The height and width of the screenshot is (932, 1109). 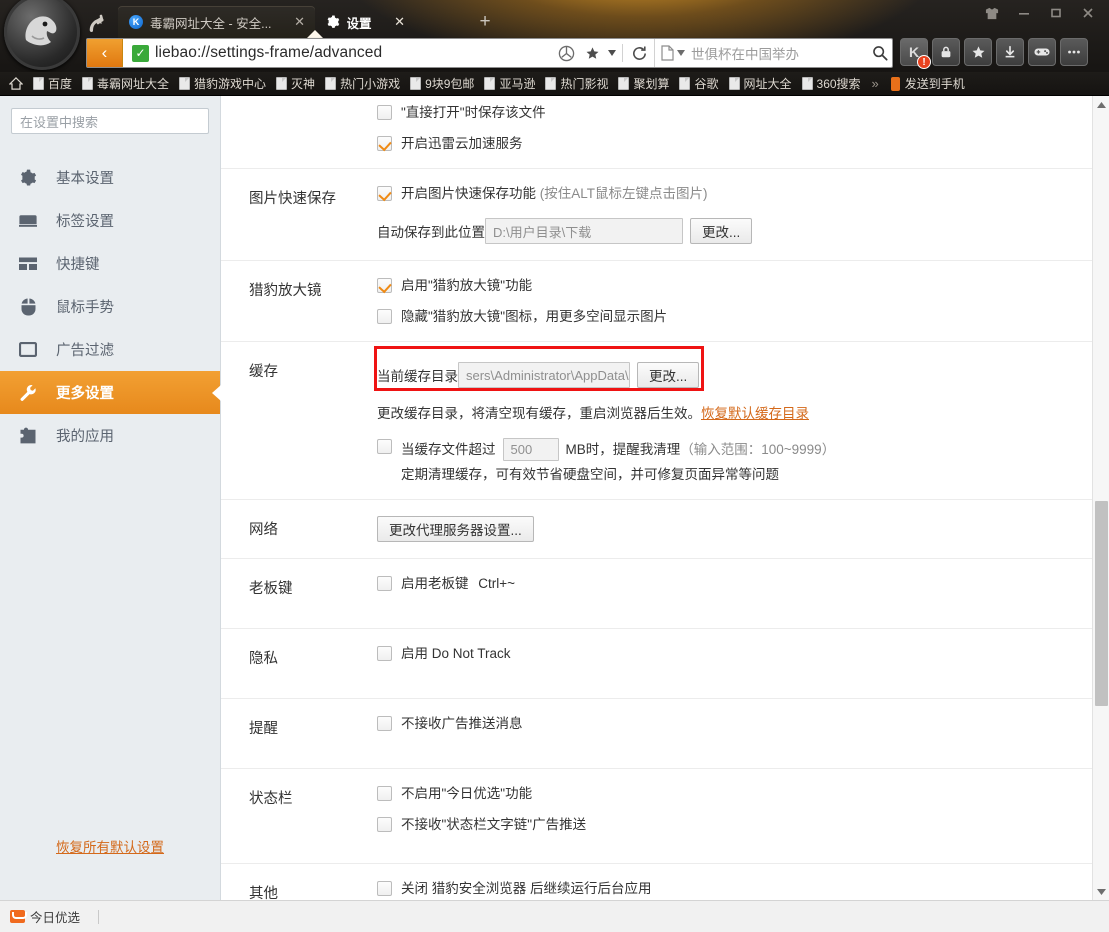 I want to click on bookmark-dropdown-icon, so click(x=612, y=53).